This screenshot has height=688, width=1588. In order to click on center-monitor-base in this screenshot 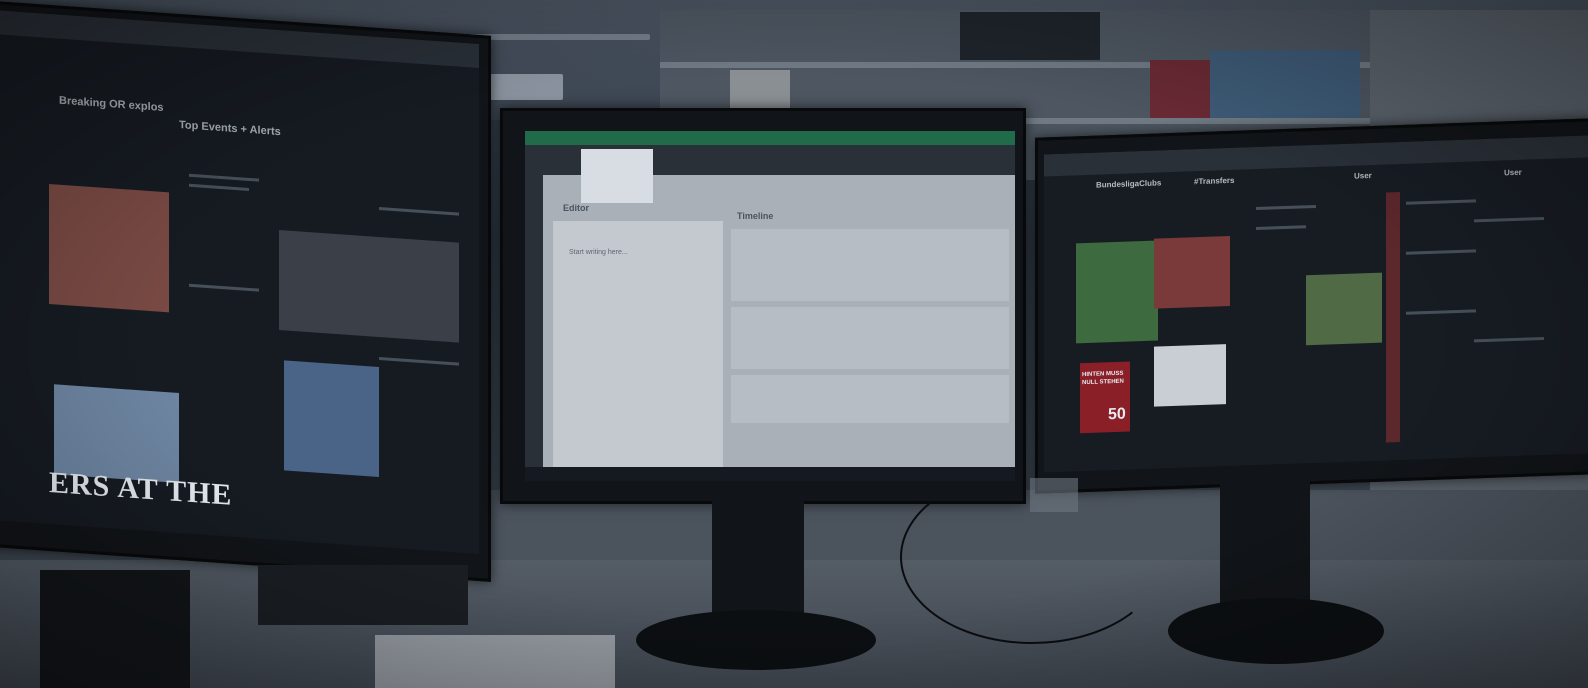, I will do `click(756, 640)`.